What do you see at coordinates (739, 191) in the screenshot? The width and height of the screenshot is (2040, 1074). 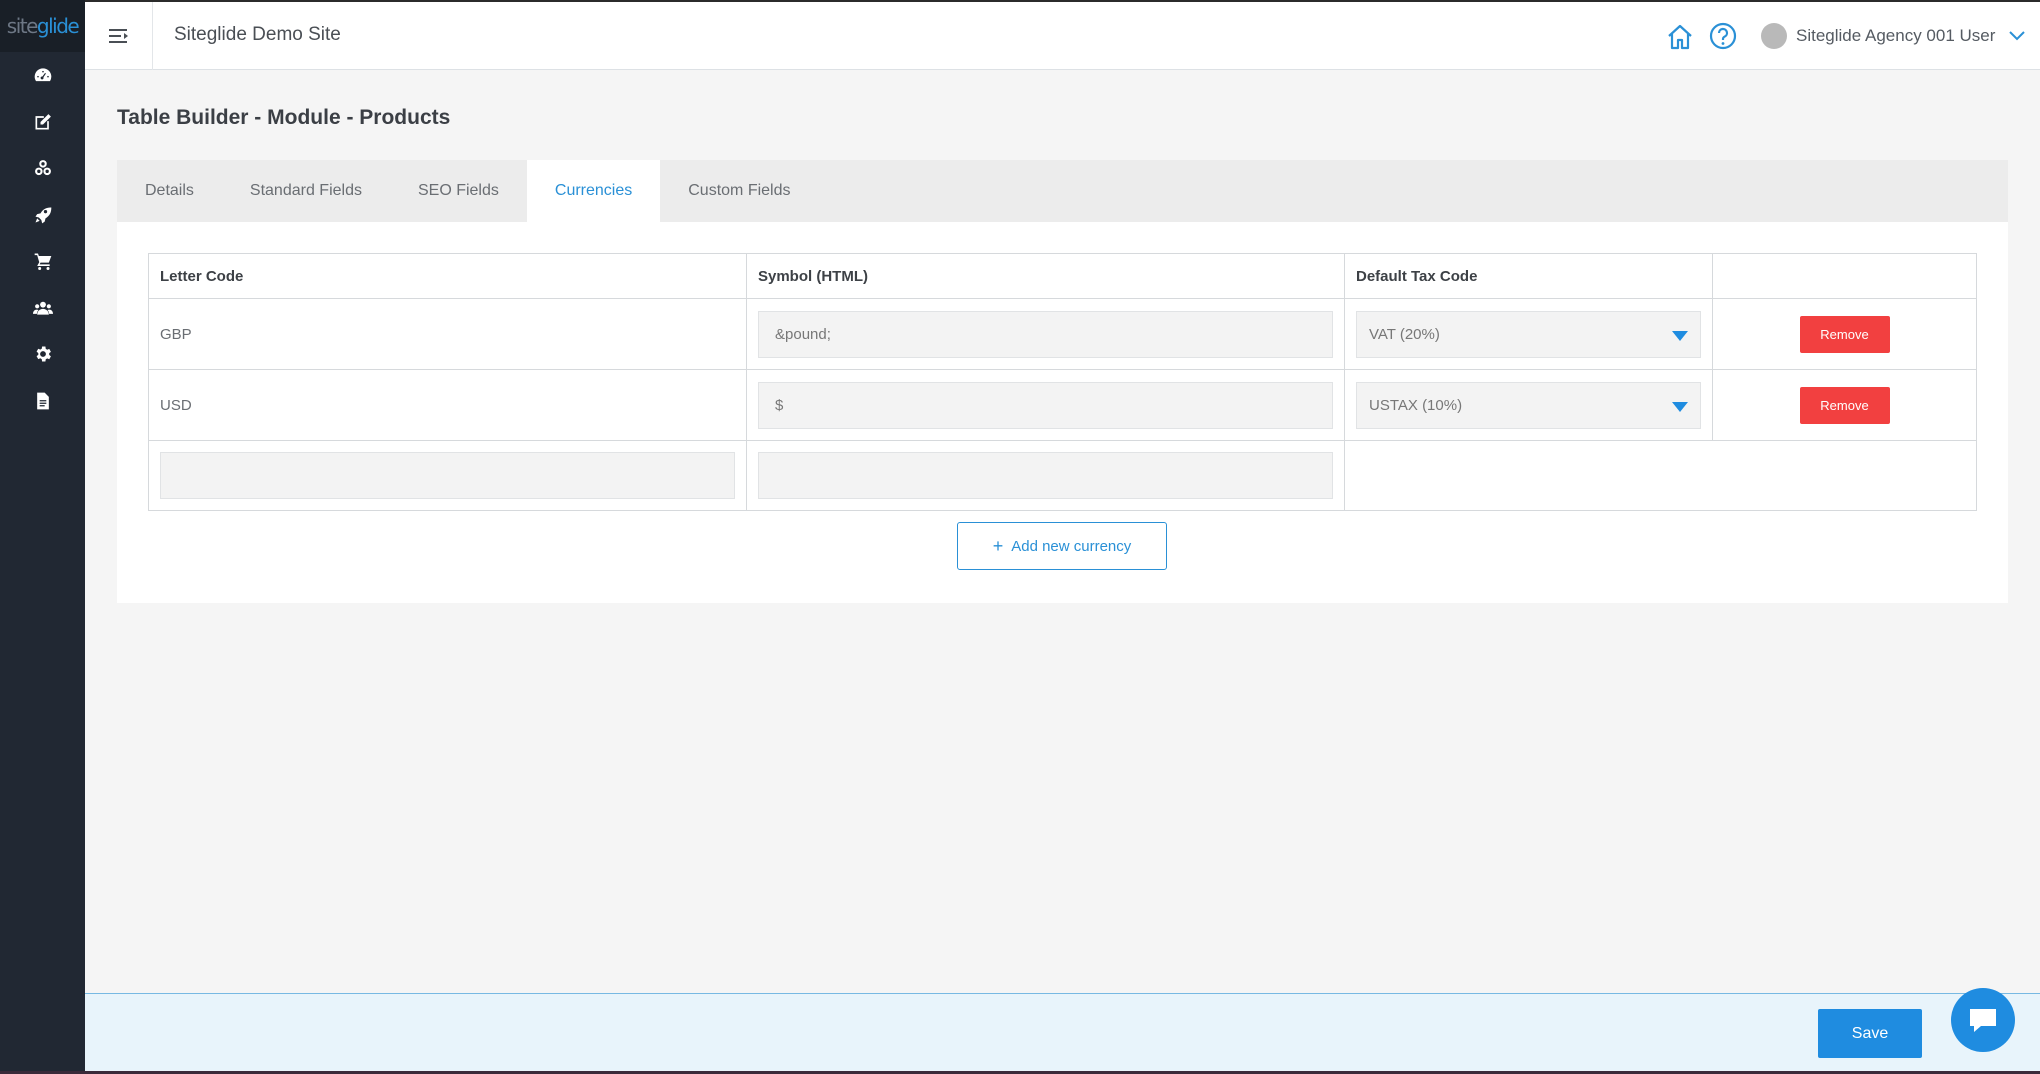 I see `tab-custom-fields: Custom Fields` at bounding box center [739, 191].